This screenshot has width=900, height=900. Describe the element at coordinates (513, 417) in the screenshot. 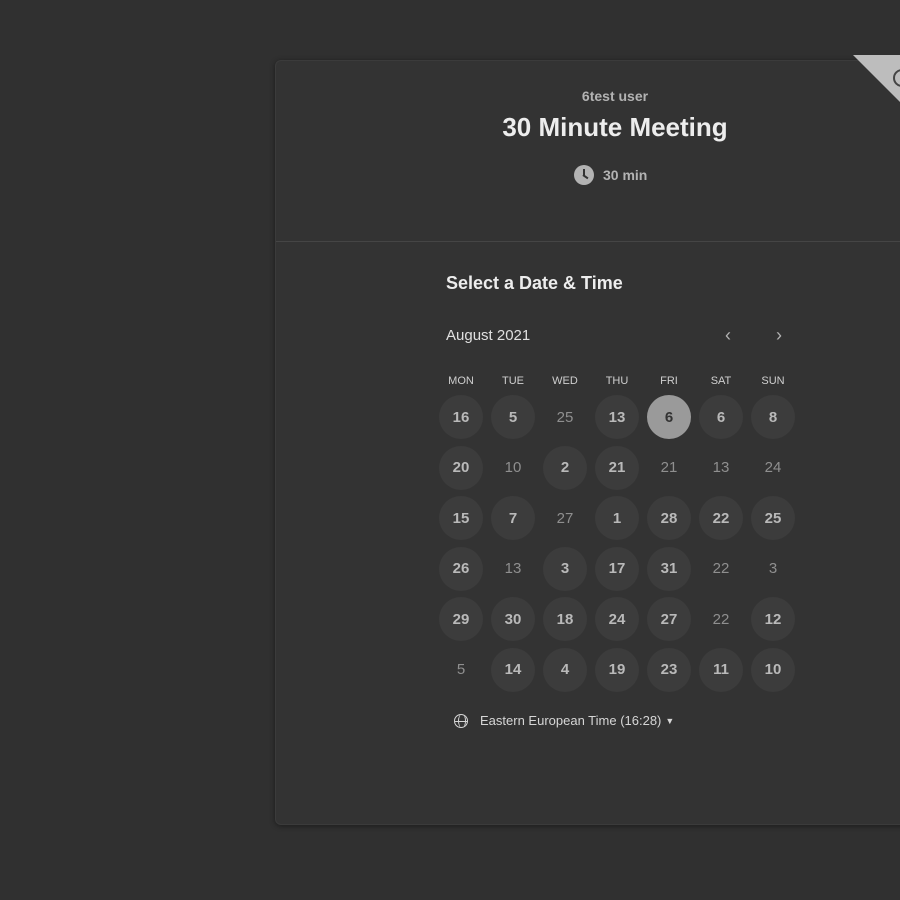

I see `day-button: 5` at that location.